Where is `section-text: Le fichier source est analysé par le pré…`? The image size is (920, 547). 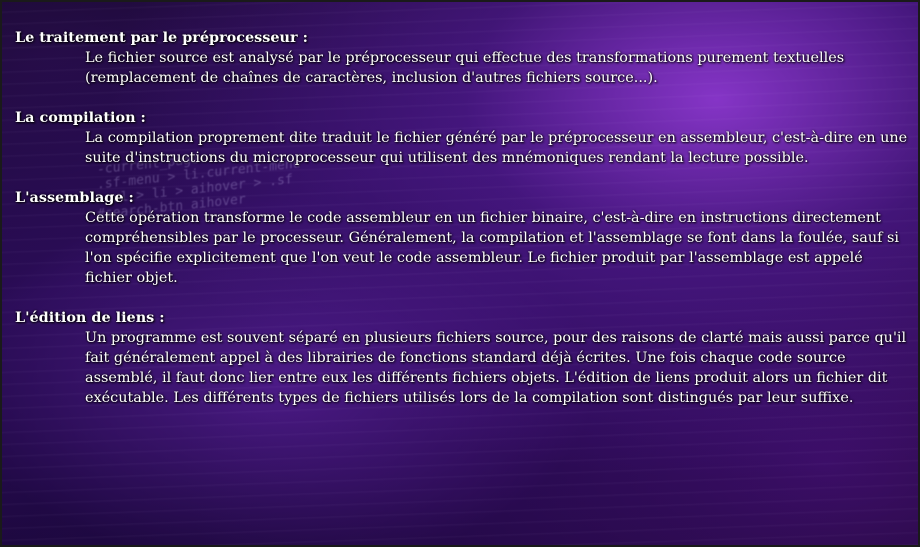 section-text: Le fichier source est analysé par le pré… is located at coordinates (465, 68).